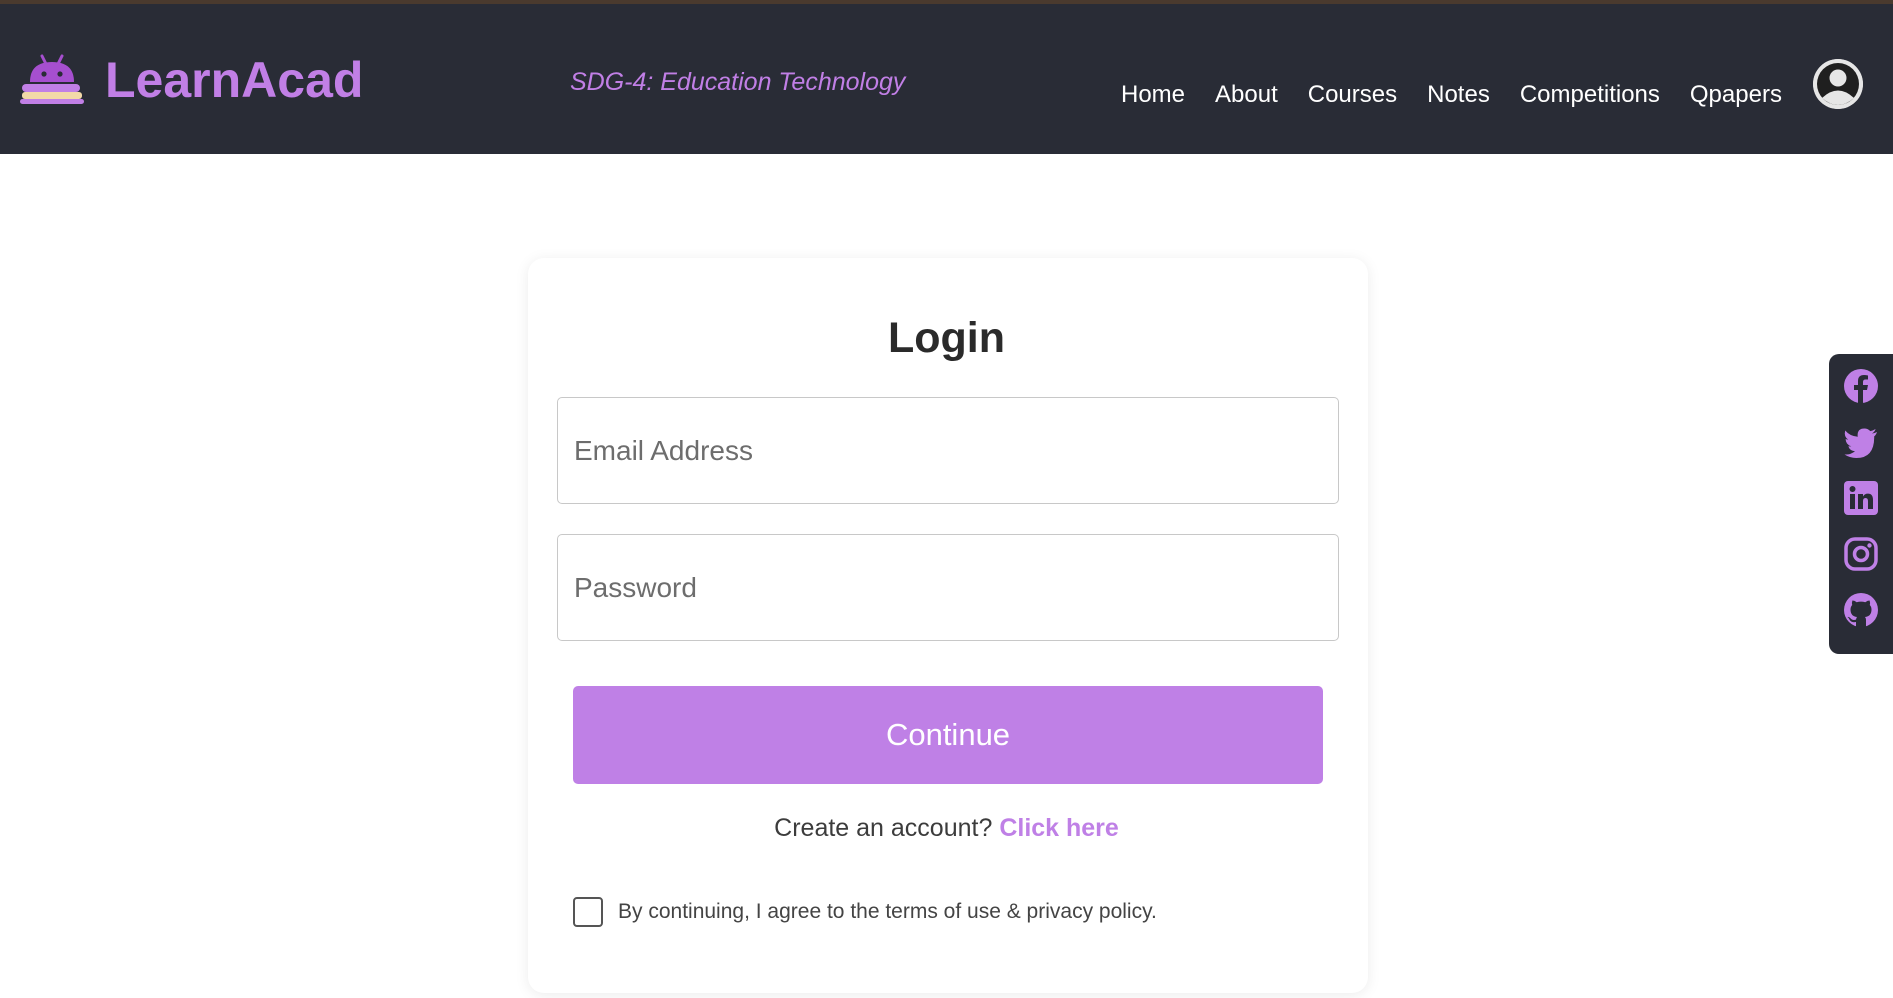 Image resolution: width=1893 pixels, height=998 pixels. What do you see at coordinates (1352, 95) in the screenshot?
I see `nav-item-courses: Courses` at bounding box center [1352, 95].